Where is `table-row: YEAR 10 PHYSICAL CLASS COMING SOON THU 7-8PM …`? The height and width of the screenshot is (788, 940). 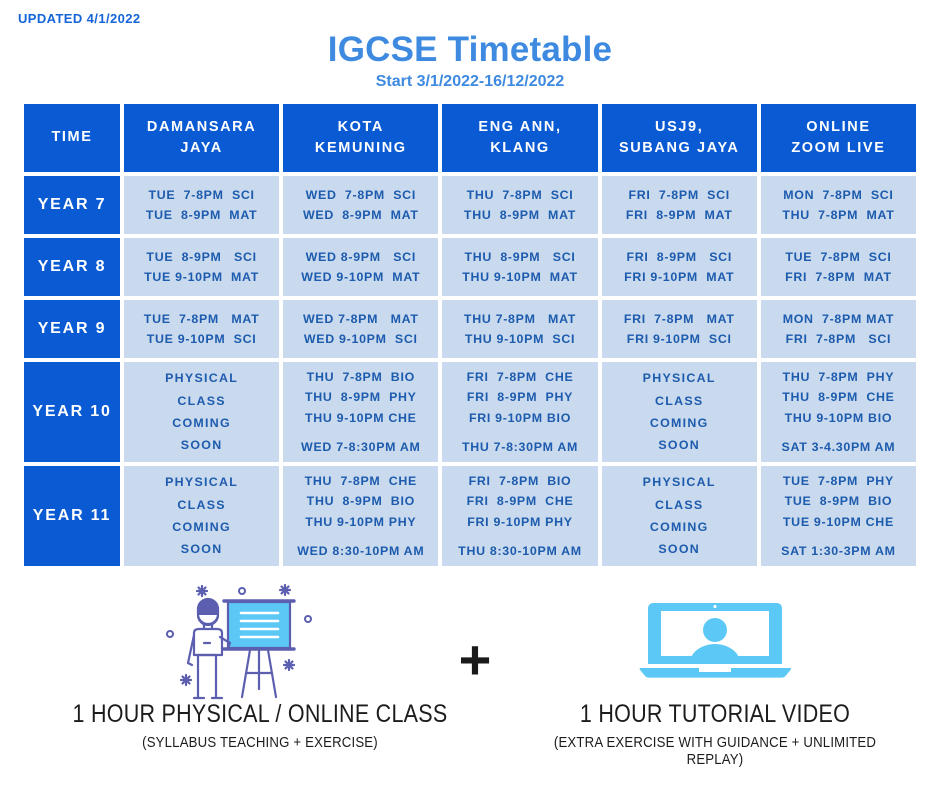
table-row: YEAR 10 PHYSICAL CLASS COMING SOON THU 7-8PM … is located at coordinates (470, 412).